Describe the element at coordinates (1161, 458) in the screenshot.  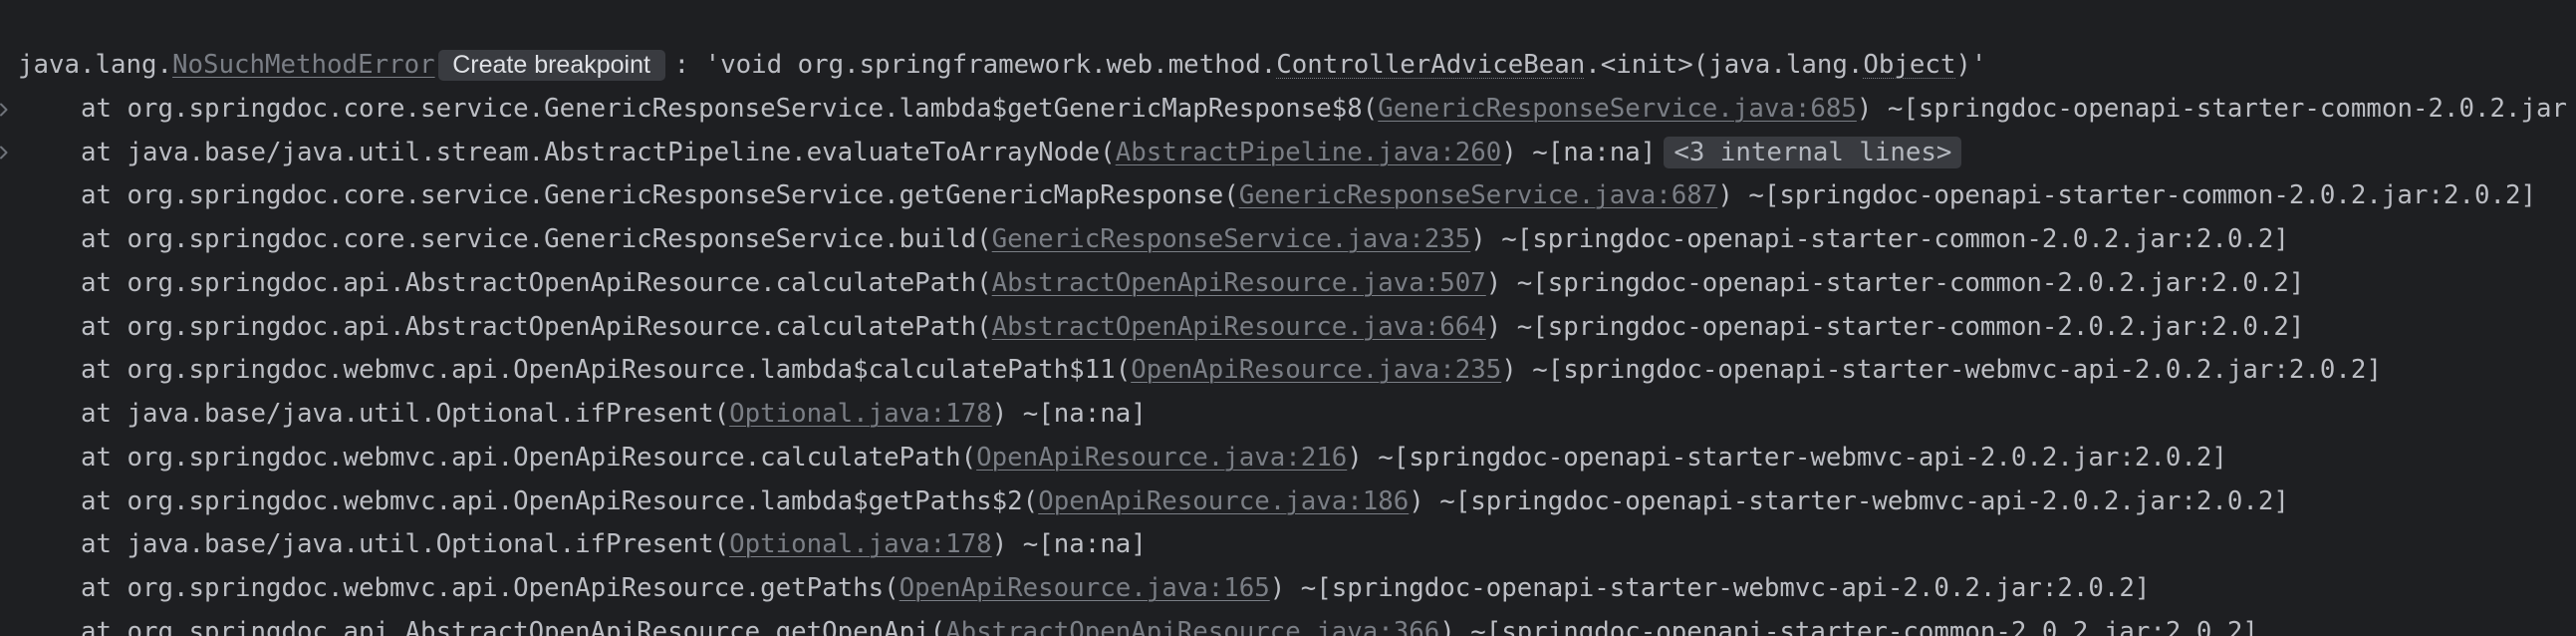
I see `source-location-link: OpenApiResource.java:216` at that location.